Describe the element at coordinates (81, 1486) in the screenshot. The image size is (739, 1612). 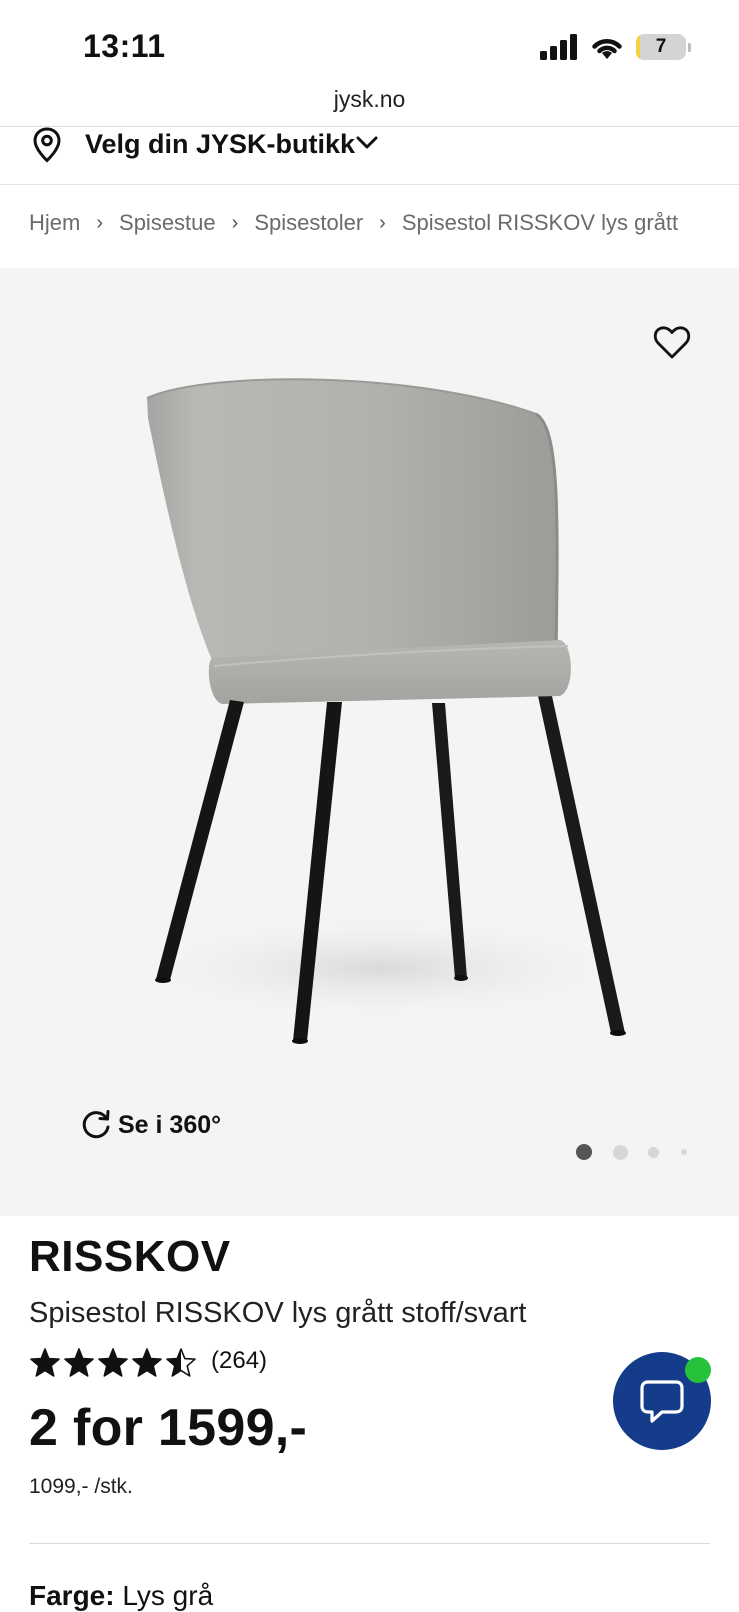
I see `unit-price: 1099,- /stk.` at that location.